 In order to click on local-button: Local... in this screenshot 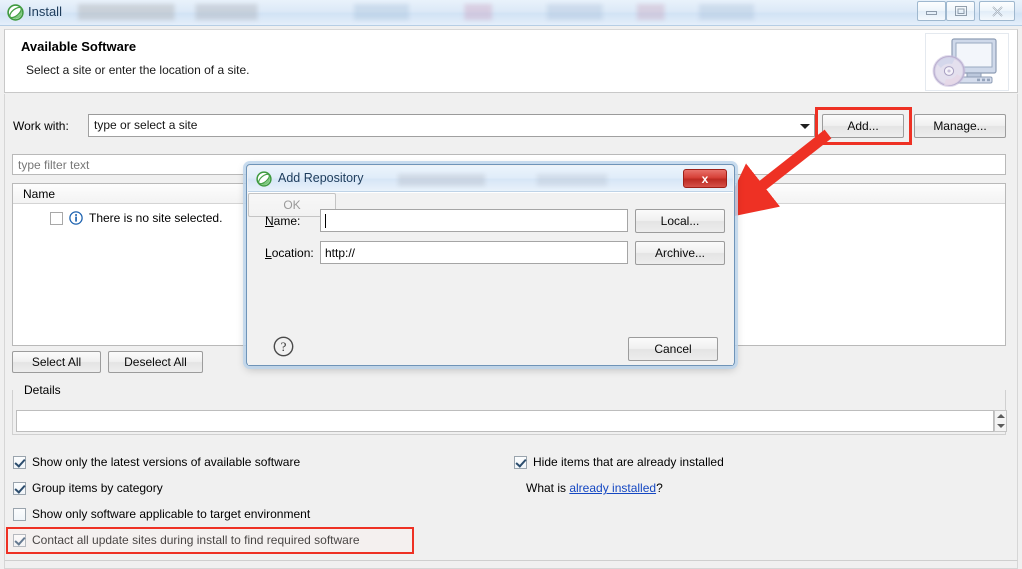, I will do `click(680, 221)`.